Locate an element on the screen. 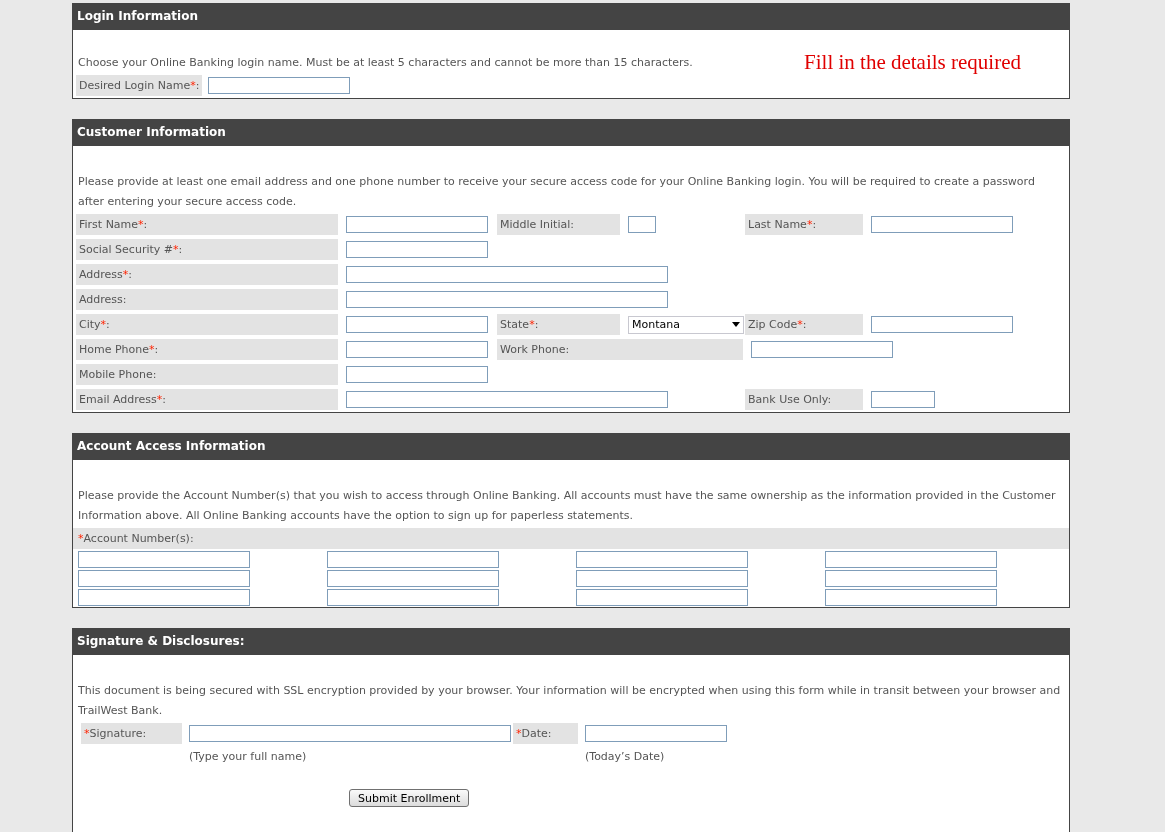  section-header: Customer Information is located at coordinates (571, 132).